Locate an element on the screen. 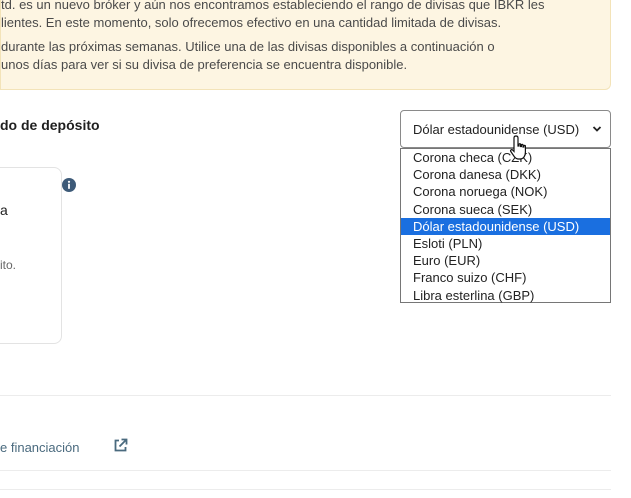  external-link-icon is located at coordinates (120, 445).